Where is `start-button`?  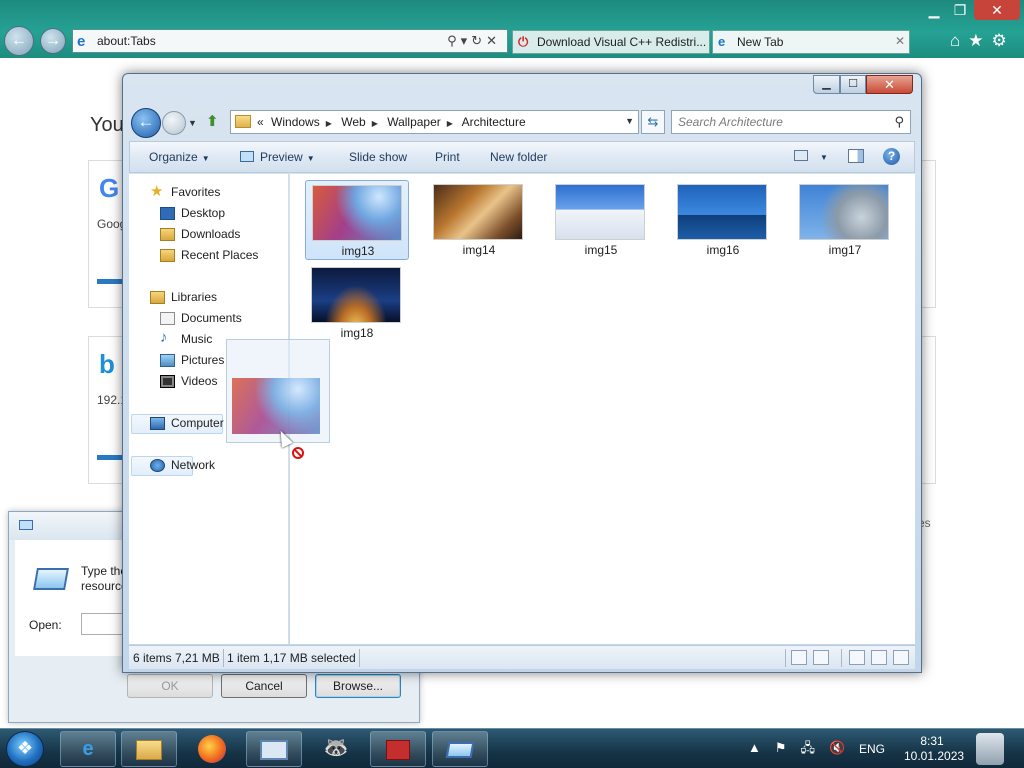 start-button is located at coordinates (25, 749).